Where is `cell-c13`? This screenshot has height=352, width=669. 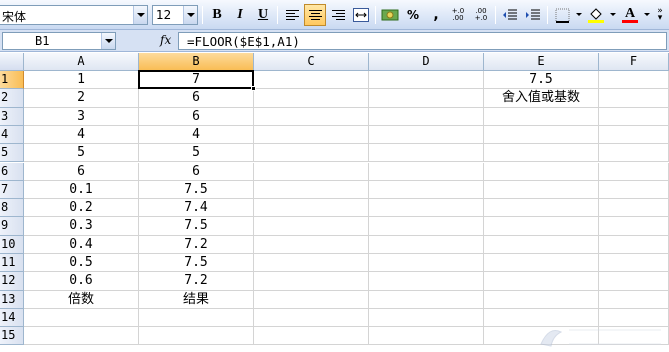 cell-c13 is located at coordinates (311, 299).